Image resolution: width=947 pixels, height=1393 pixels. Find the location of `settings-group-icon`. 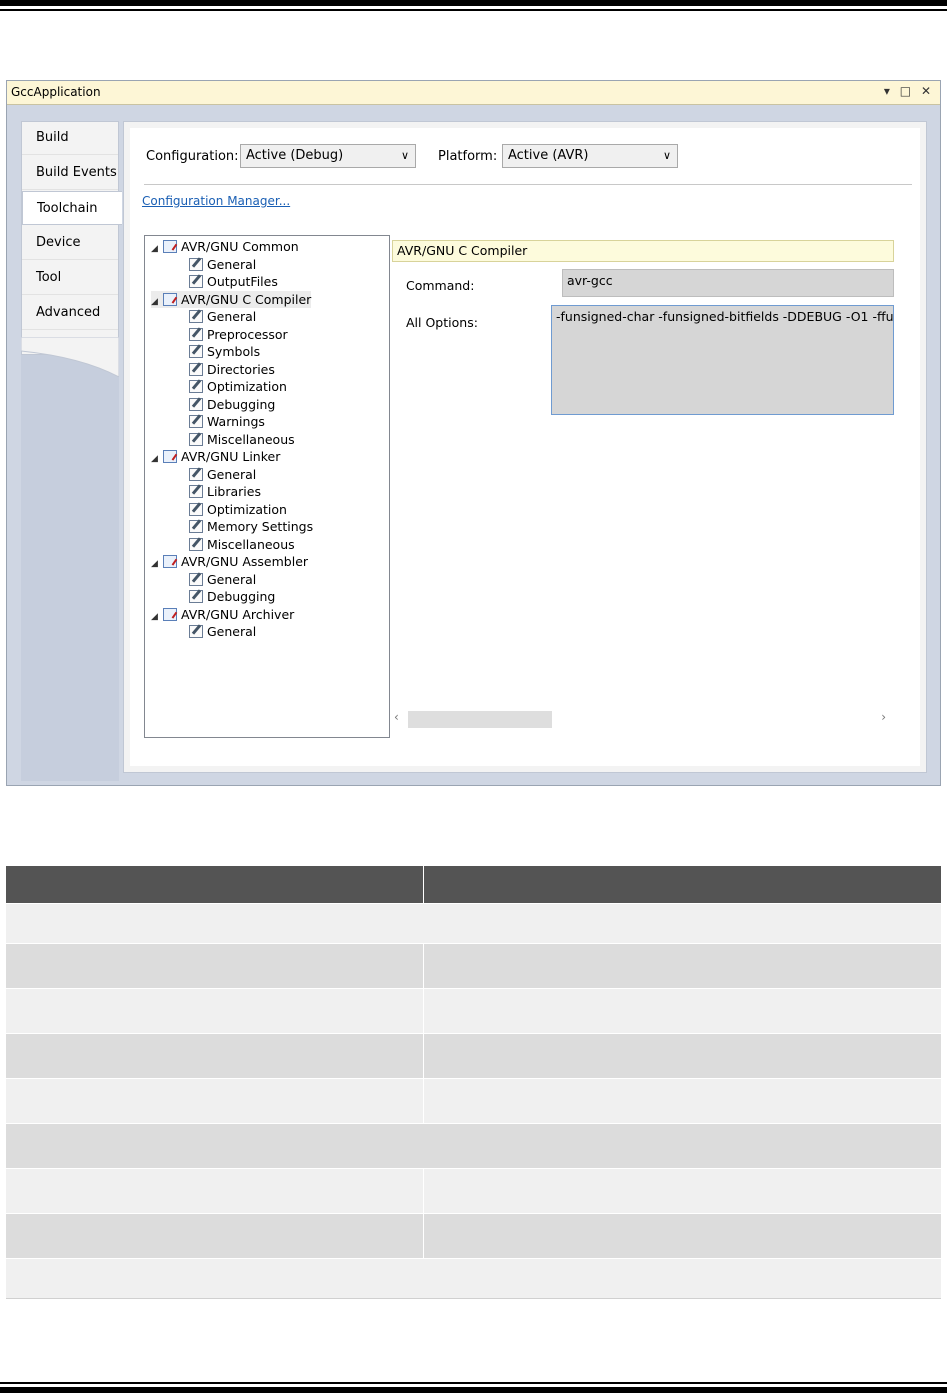

settings-group-icon is located at coordinates (170, 246).